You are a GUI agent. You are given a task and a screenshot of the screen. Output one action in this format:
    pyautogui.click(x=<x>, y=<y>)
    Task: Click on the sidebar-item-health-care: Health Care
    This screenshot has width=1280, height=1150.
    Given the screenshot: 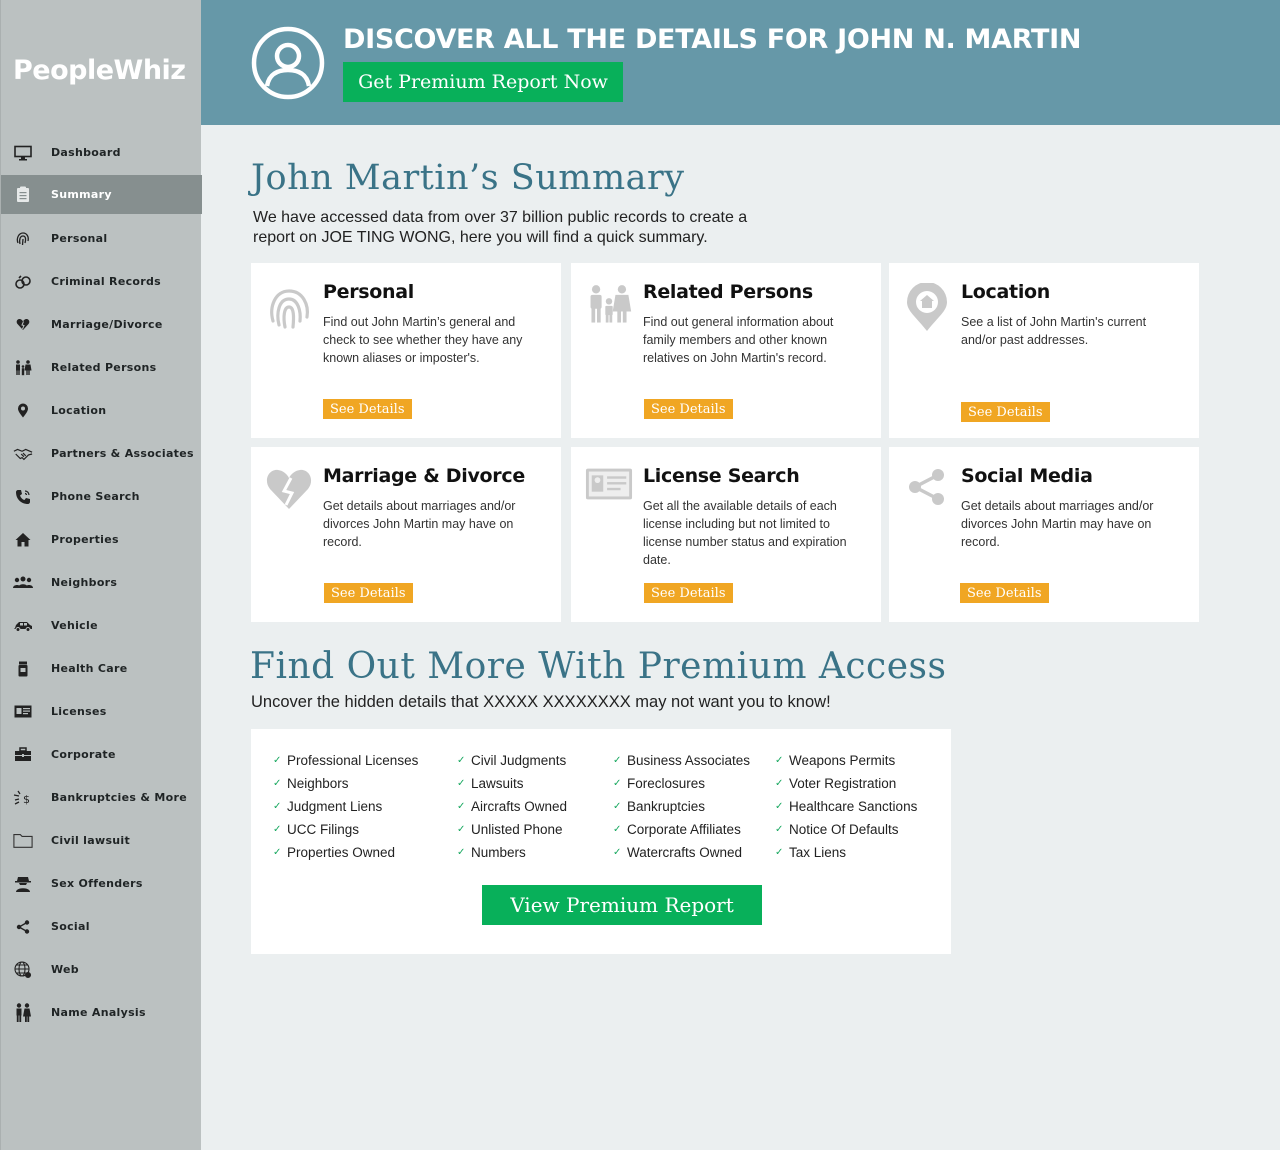 What is the action you would take?
    pyautogui.click(x=101, y=668)
    